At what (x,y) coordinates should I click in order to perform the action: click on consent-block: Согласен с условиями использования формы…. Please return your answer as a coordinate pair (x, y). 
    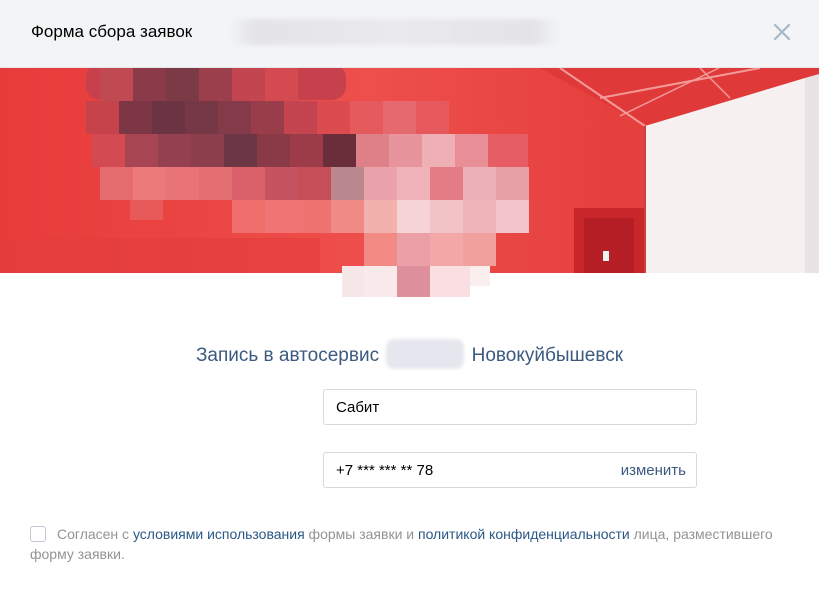
    Looking at the image, I should click on (410, 544).